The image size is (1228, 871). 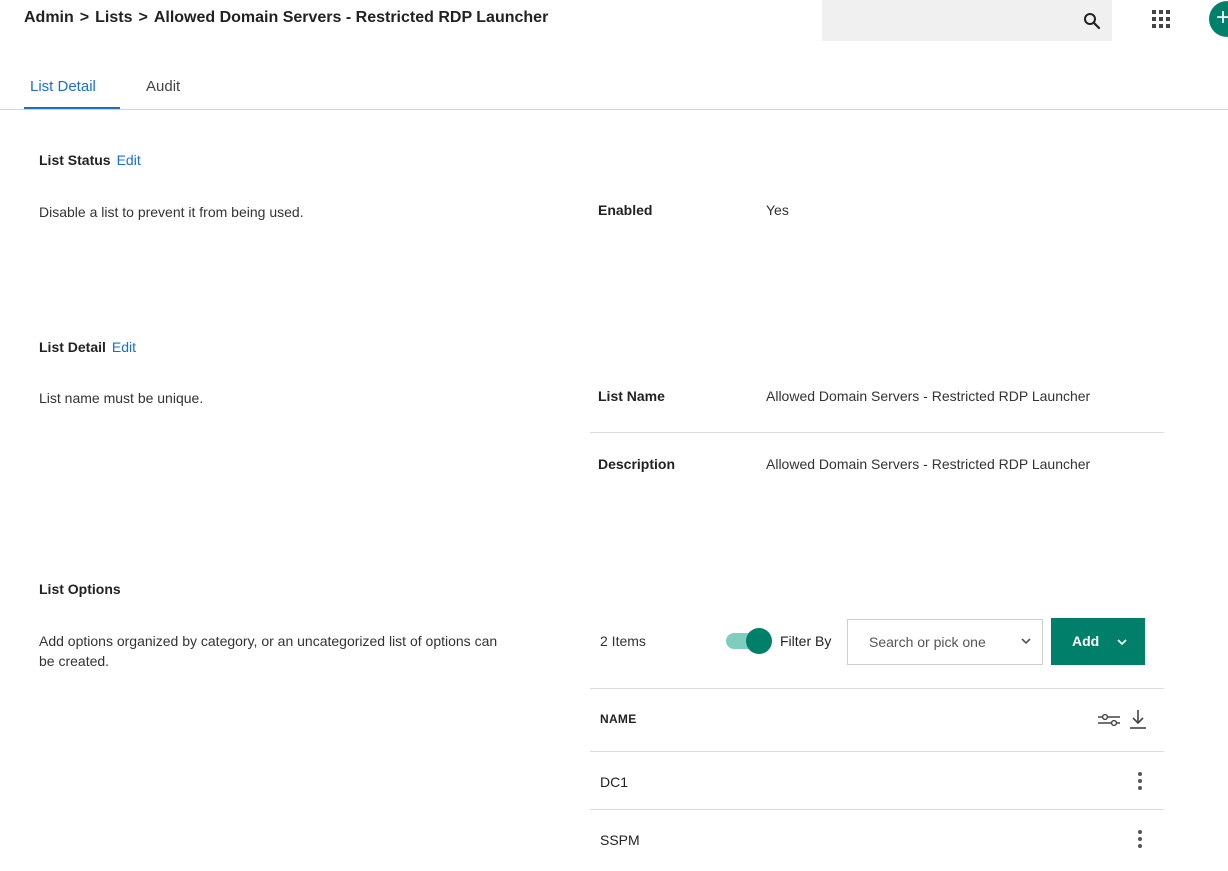 I want to click on list-detail-title: List Detail Edit, so click(x=87, y=347).